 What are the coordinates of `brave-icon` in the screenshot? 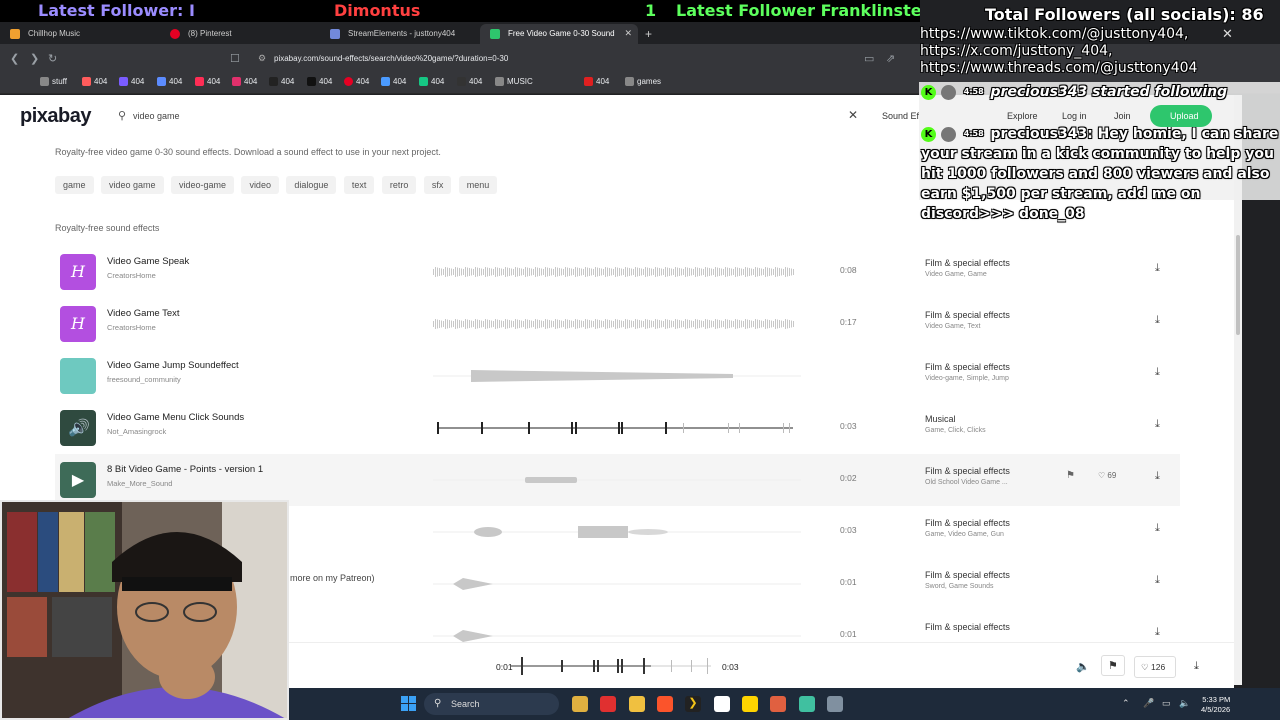 It's located at (665, 704).